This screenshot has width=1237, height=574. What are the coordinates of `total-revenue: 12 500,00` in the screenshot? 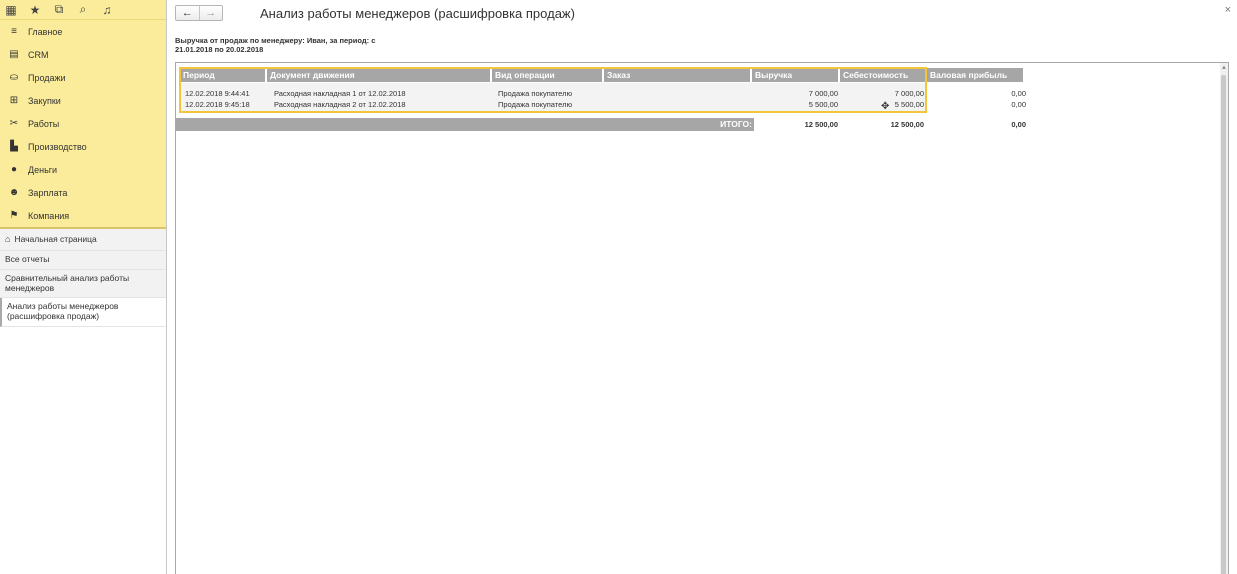 It's located at (798, 124).